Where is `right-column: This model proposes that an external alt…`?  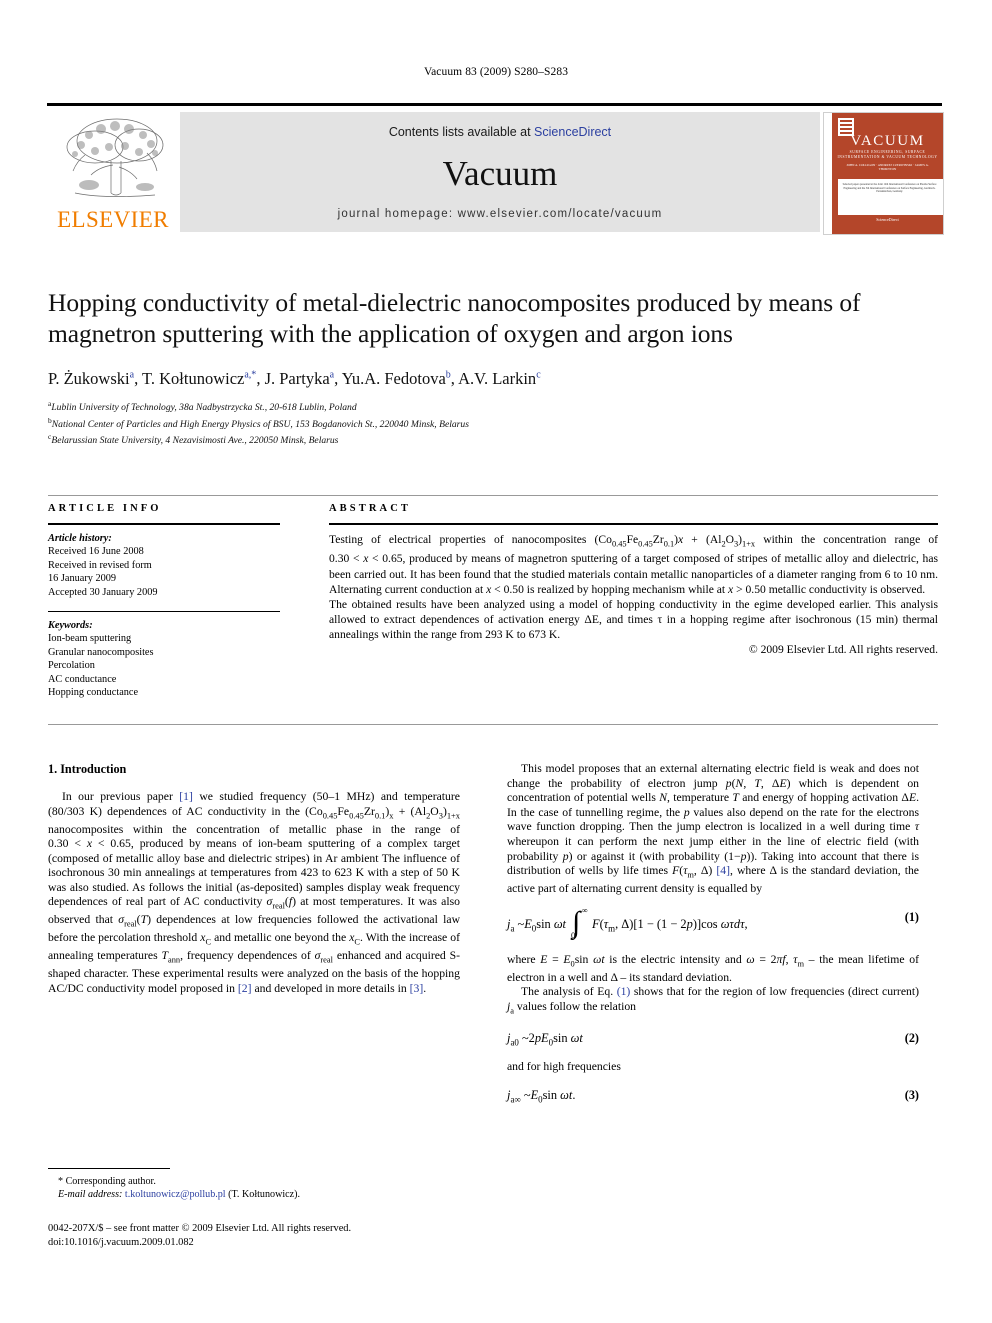
right-column: This model proposes that an external alt… is located at coordinates (713, 939).